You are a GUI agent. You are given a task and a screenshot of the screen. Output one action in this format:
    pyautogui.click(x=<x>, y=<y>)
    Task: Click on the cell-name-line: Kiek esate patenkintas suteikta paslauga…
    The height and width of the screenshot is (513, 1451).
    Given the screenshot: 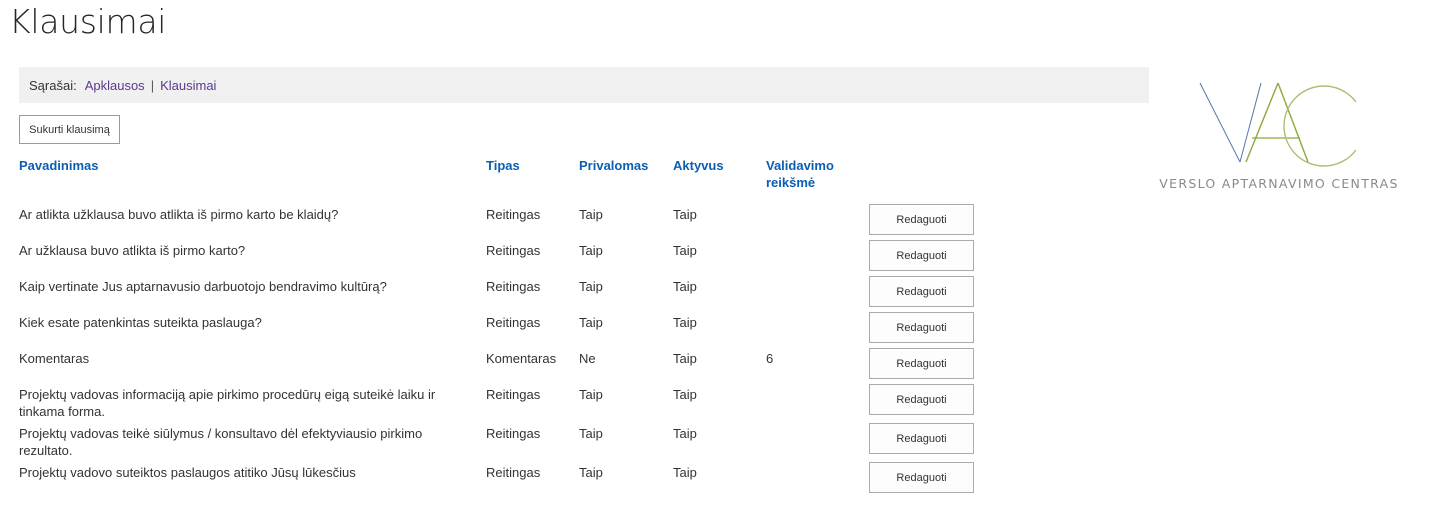 What is the action you would take?
    pyautogui.click(x=140, y=322)
    